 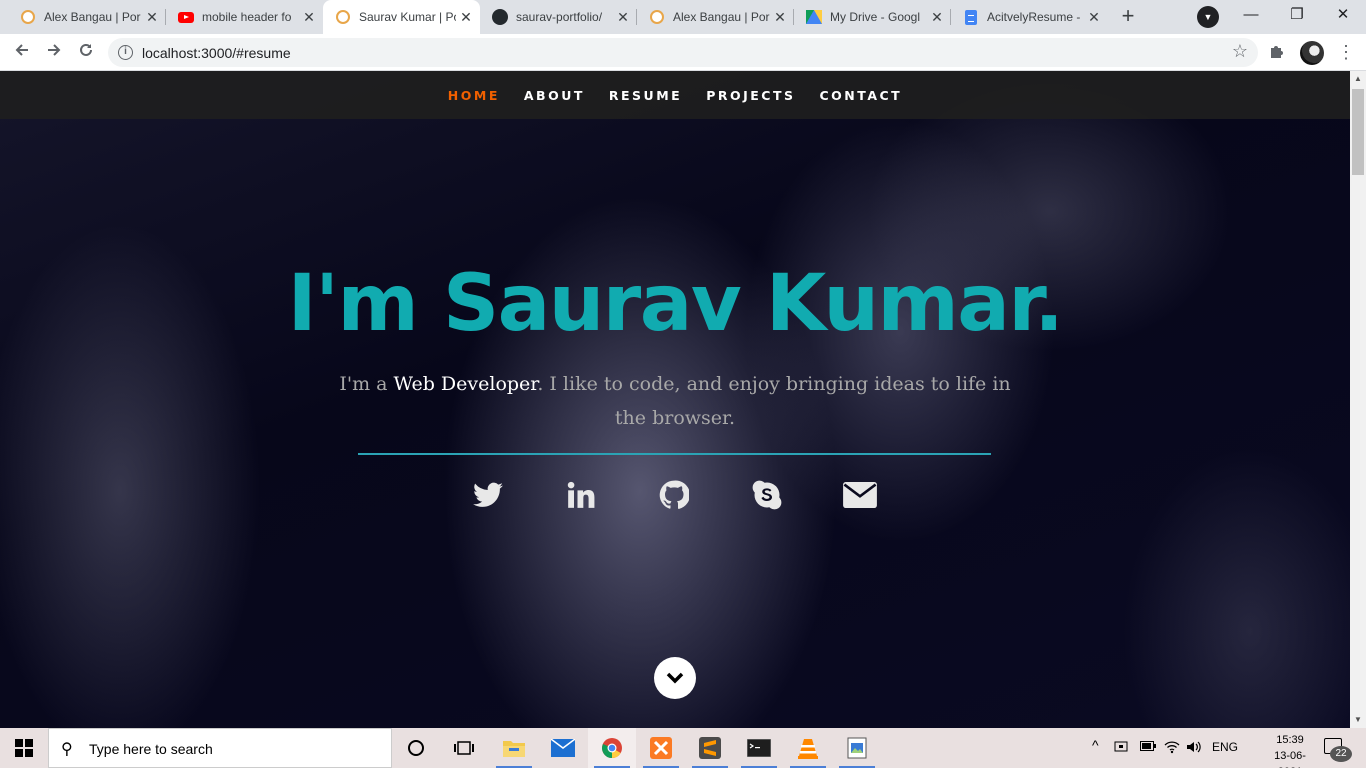 I want to click on youtube-icon, so click(x=186, y=17).